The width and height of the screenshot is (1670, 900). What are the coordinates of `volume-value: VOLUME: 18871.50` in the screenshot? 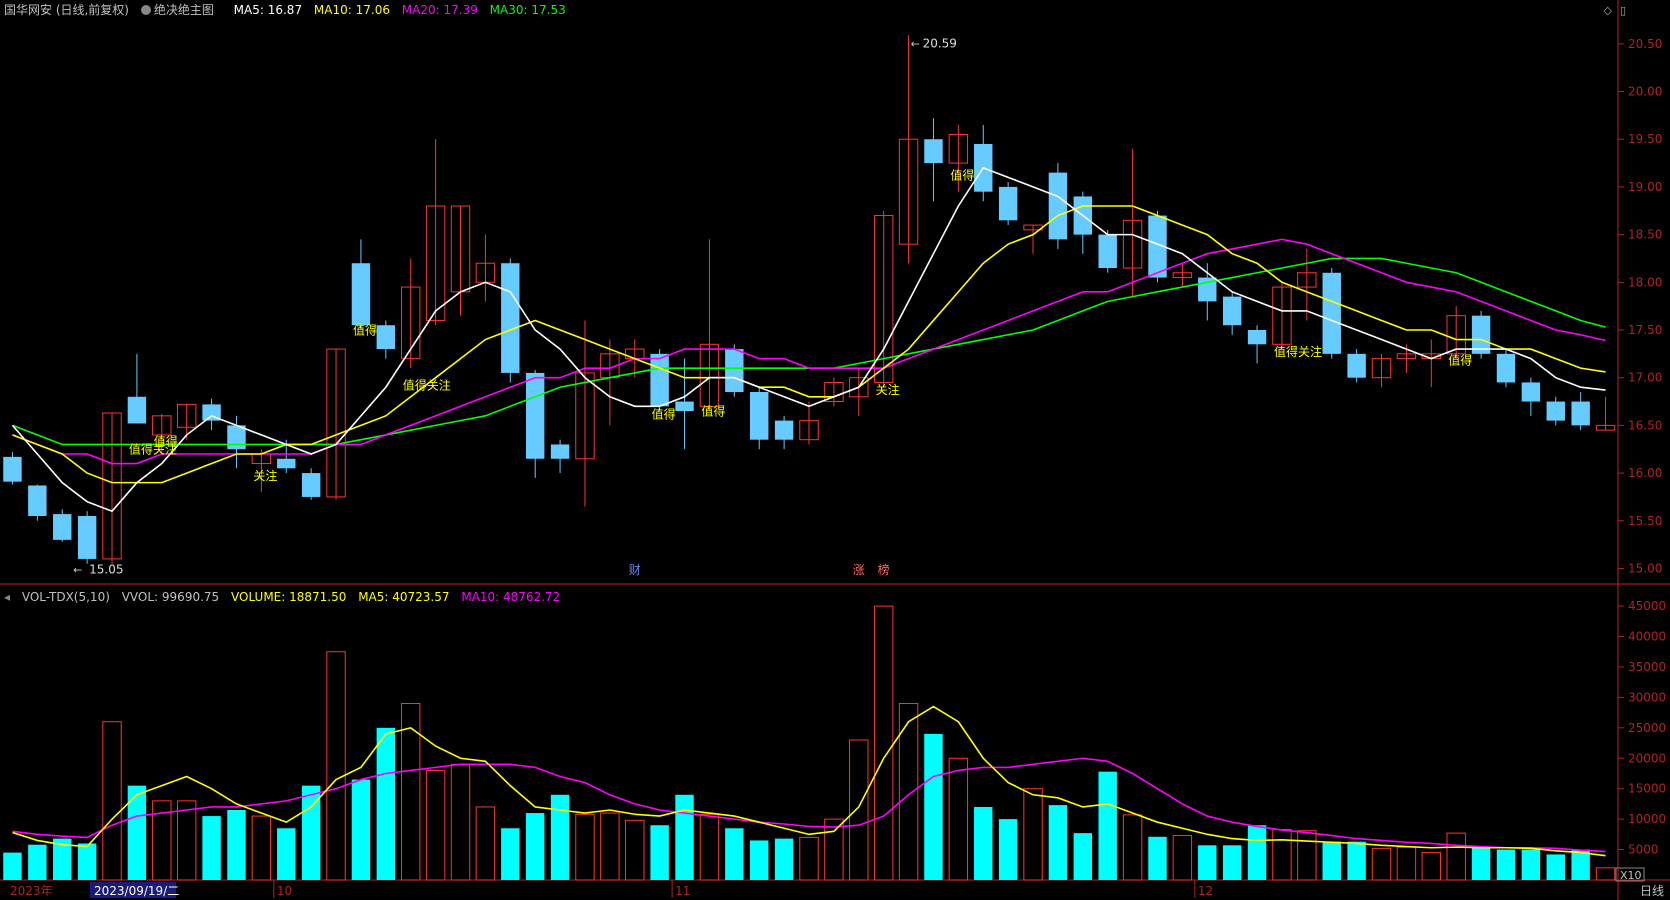 It's located at (289, 597).